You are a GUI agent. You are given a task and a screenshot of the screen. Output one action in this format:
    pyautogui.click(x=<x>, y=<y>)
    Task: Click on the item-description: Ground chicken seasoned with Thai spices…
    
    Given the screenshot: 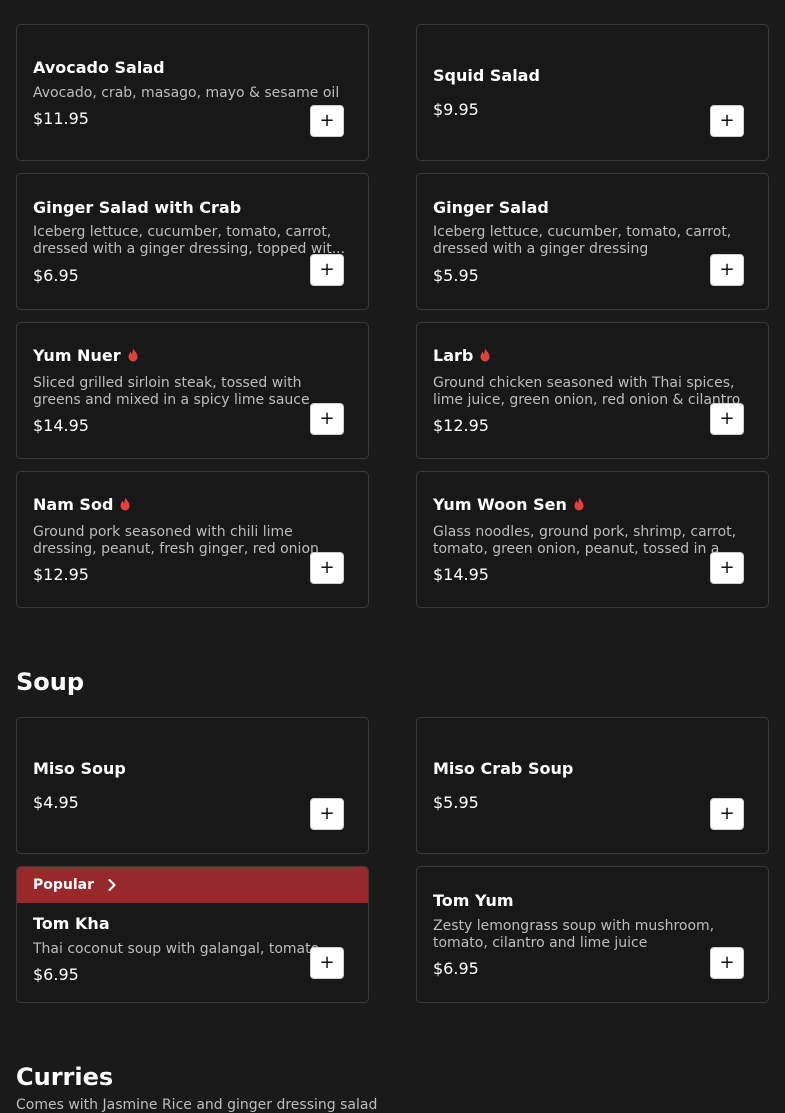 What is the action you would take?
    pyautogui.click(x=587, y=391)
    